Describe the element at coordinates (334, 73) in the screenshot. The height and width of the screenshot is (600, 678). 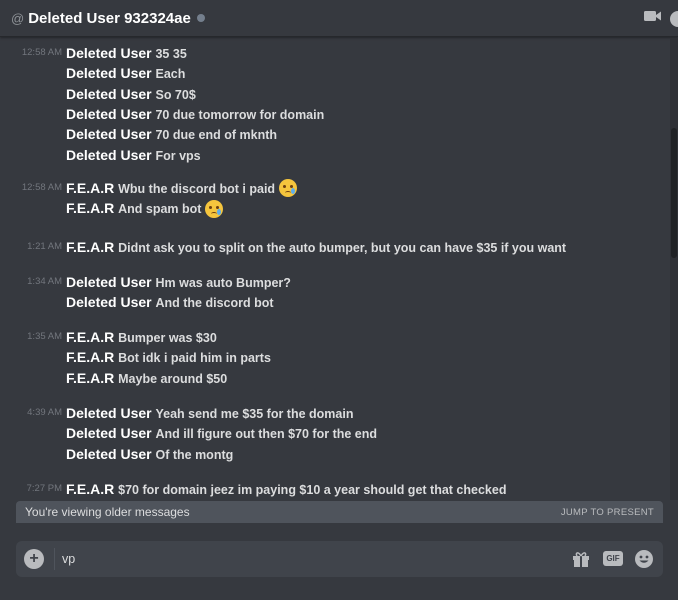
I see `message-row: Deleted User Each` at that location.